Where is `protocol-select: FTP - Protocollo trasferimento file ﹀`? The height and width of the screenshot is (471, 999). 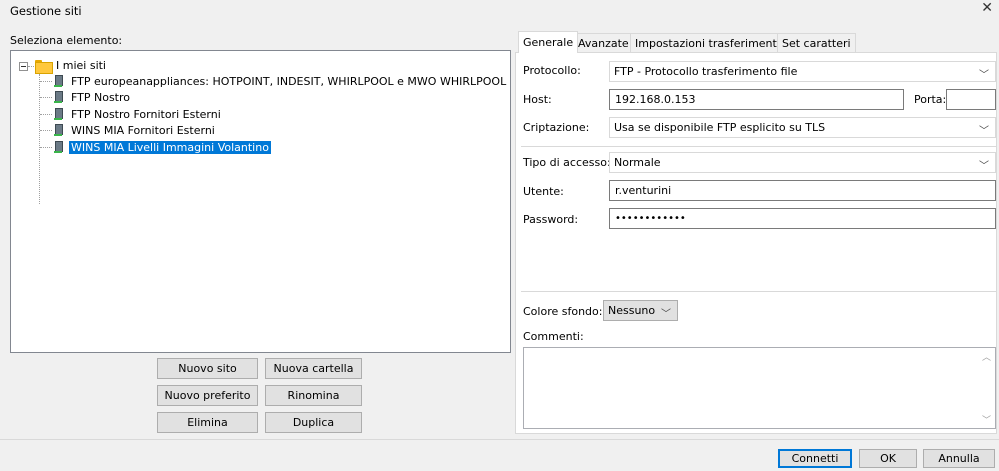 protocol-select: FTP - Protocollo trasferimento file ﹀ is located at coordinates (802, 71).